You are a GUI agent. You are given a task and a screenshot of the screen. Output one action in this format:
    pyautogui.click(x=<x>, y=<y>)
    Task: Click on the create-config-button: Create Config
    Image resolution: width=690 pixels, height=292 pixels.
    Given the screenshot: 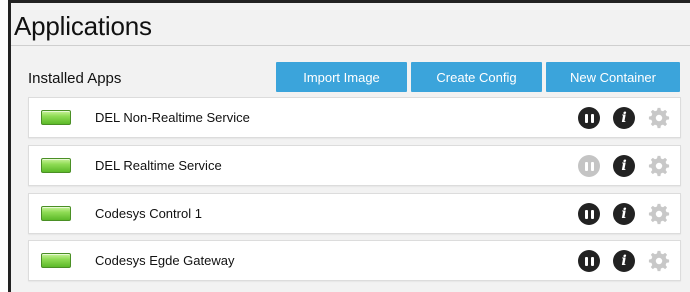 What is the action you would take?
    pyautogui.click(x=476, y=77)
    